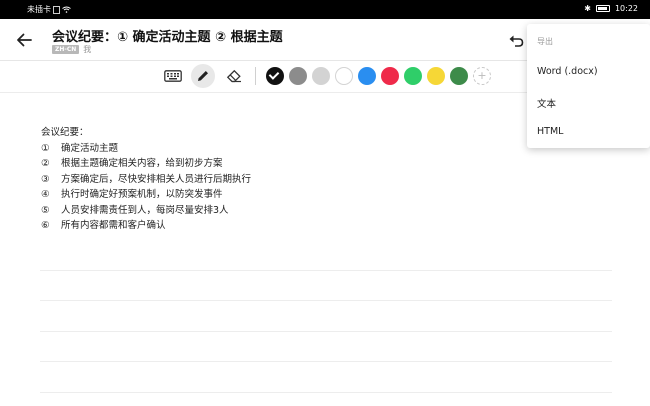  Describe the element at coordinates (87, 49) in the screenshot. I see `author-label: 我` at that location.